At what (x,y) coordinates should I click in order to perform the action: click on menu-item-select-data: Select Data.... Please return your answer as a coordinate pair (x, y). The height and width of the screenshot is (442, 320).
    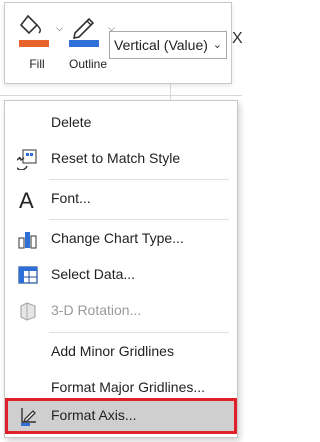
    Looking at the image, I should click on (121, 275).